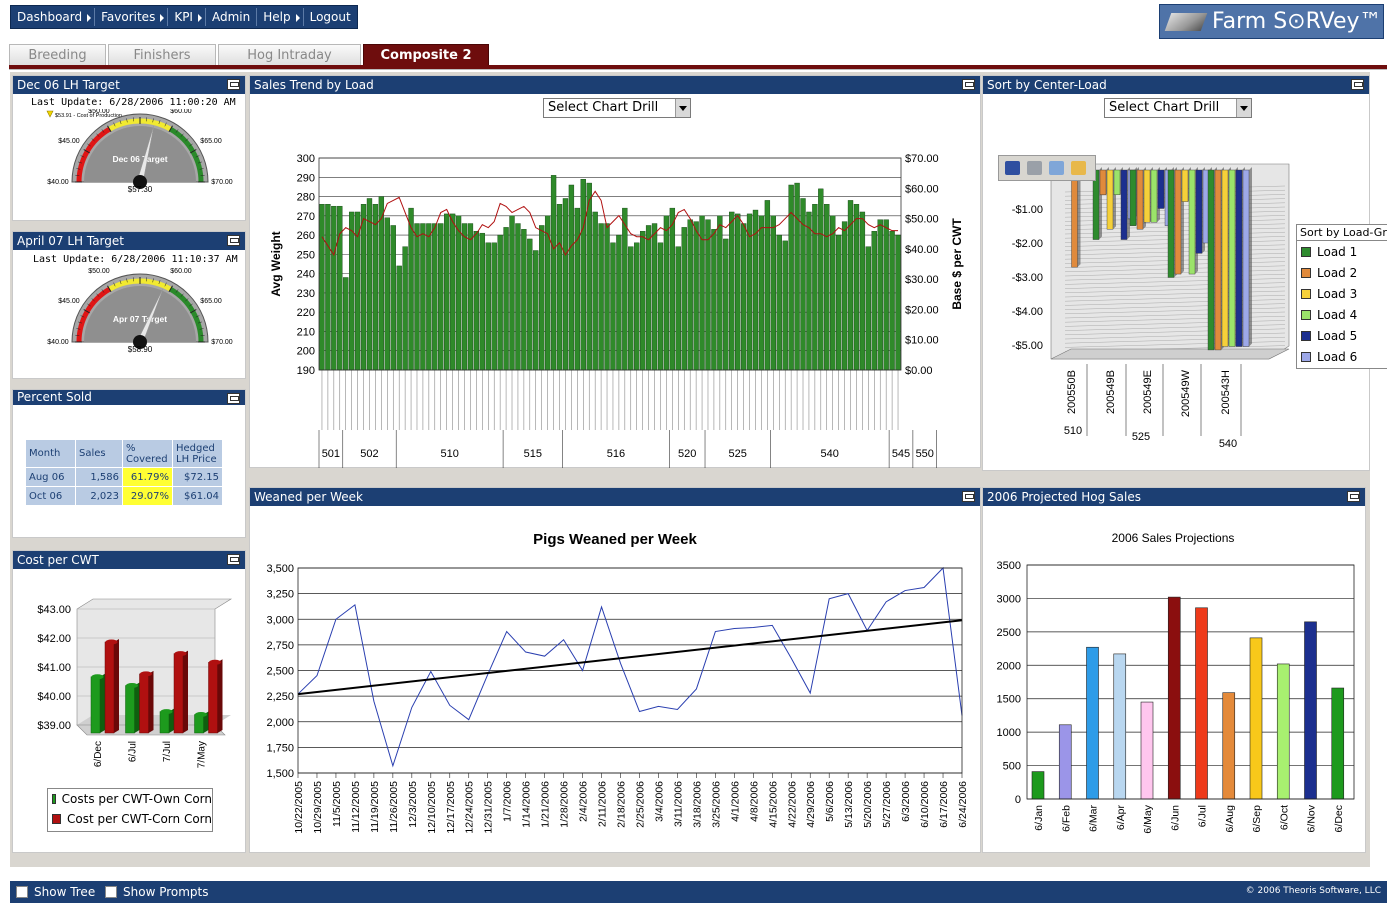 The image size is (1387, 903). I want to click on legend-label: Load 1, so click(1337, 251).